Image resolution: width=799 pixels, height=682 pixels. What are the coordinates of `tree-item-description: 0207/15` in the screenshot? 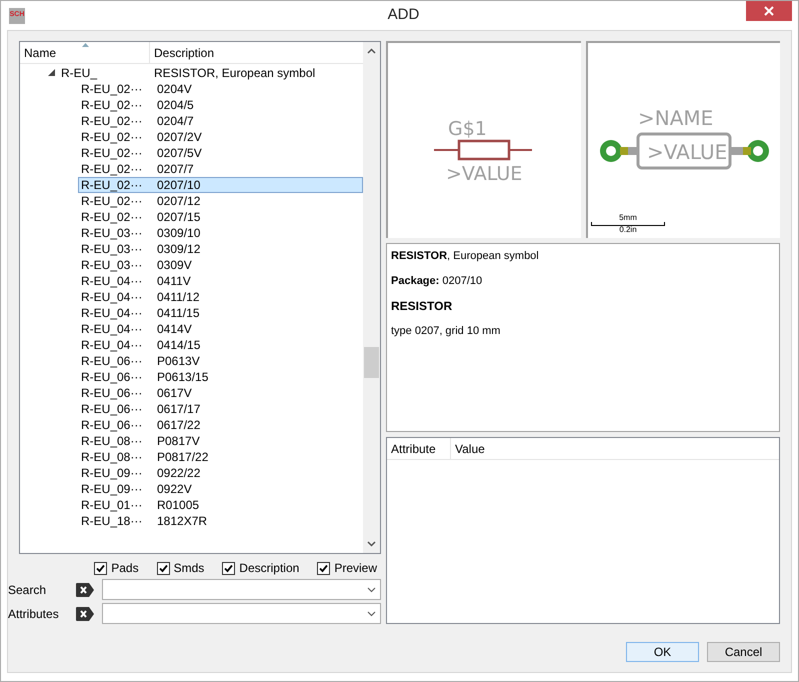 It's located at (178, 217).